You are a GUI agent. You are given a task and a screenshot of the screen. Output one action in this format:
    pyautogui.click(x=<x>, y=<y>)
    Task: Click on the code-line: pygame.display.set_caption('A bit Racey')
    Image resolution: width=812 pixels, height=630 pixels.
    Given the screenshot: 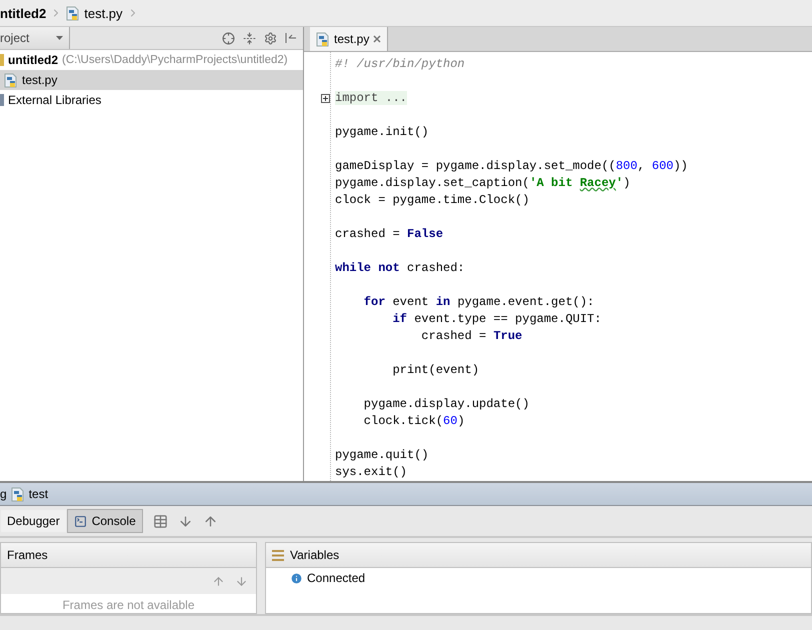 What is the action you would take?
    pyautogui.click(x=483, y=183)
    